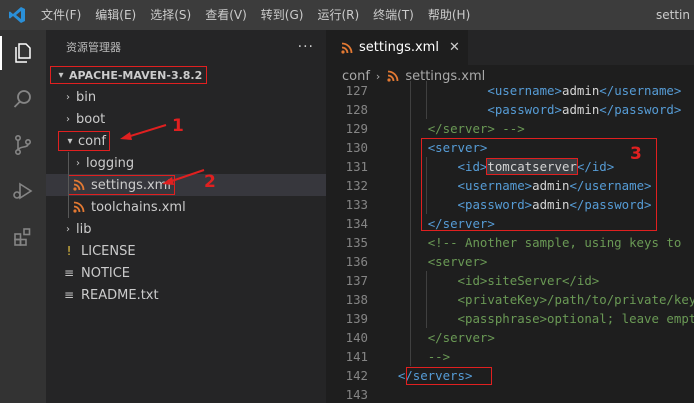  What do you see at coordinates (393, 15) in the screenshot?
I see `menu-terminal: 终端(T)` at bounding box center [393, 15].